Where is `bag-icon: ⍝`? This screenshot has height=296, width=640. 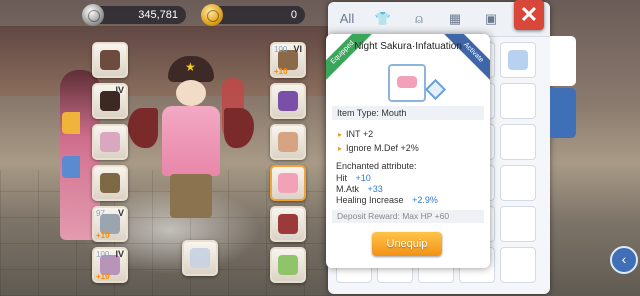 bag-icon: ⍝ is located at coordinates (419, 19).